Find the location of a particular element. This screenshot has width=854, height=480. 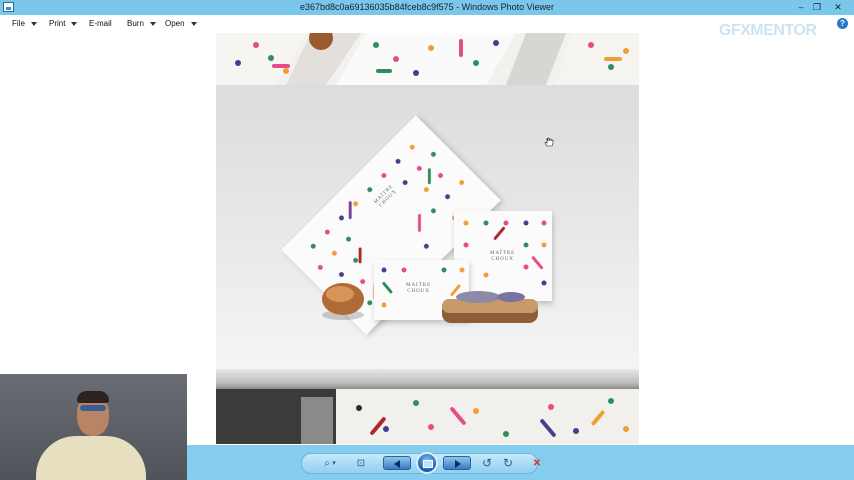

menu-burn-label: Burn is located at coordinates (135, 23).